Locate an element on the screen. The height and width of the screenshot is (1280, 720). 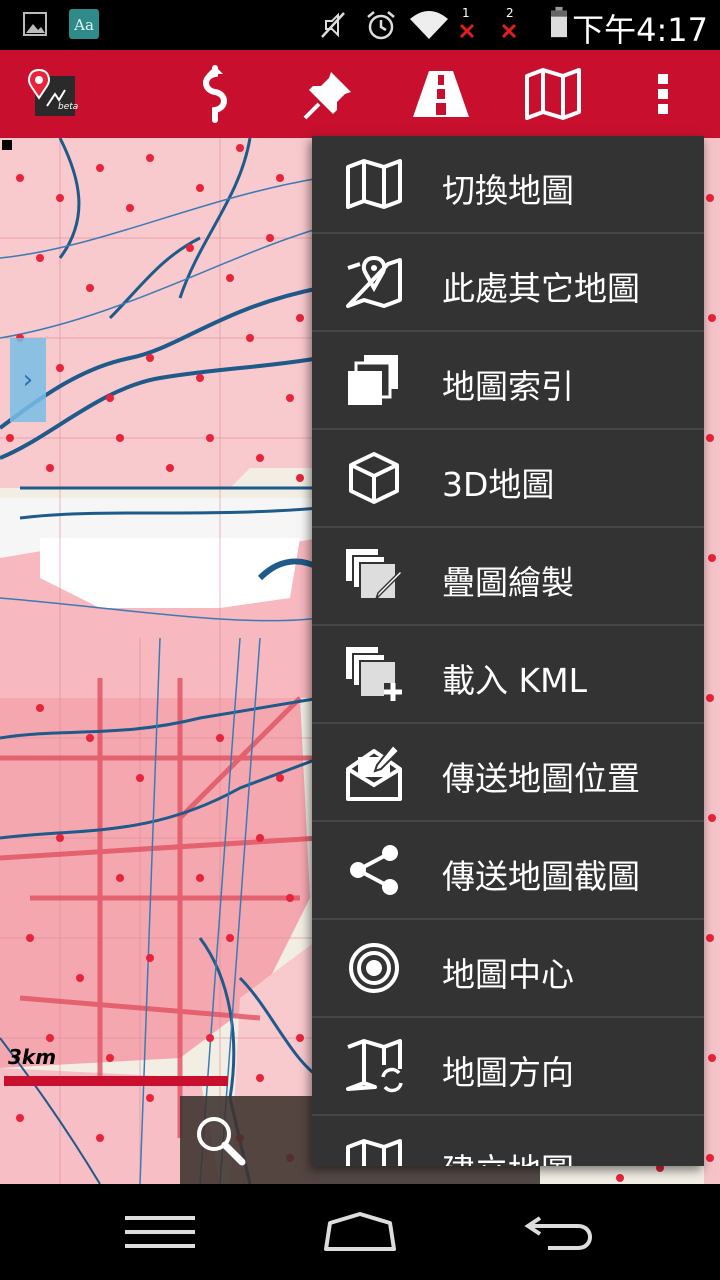
back-icon is located at coordinates (558, 1233).